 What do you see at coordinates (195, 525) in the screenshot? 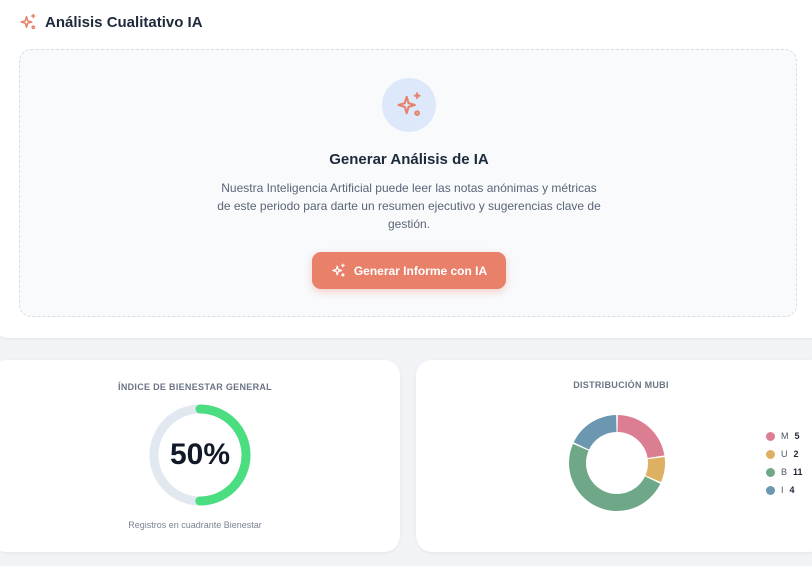
I see `wellbeing-caption: Registros en cuadrante Bienestar` at bounding box center [195, 525].